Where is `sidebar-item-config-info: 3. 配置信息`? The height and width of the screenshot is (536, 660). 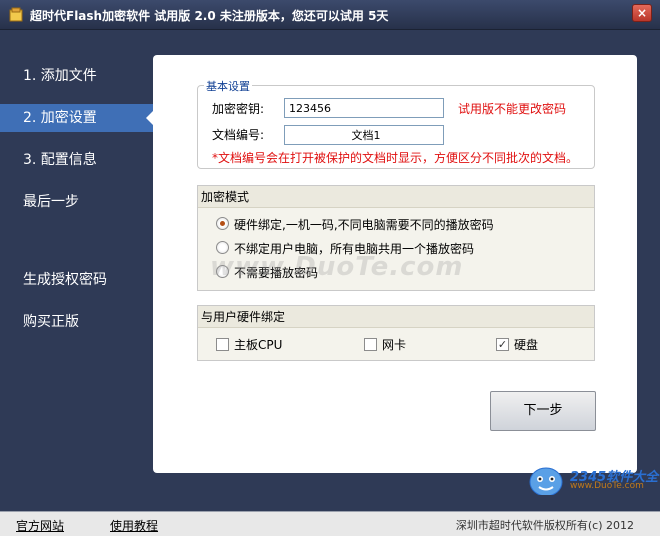 sidebar-item-config-info: 3. 配置信息 is located at coordinates (76, 160).